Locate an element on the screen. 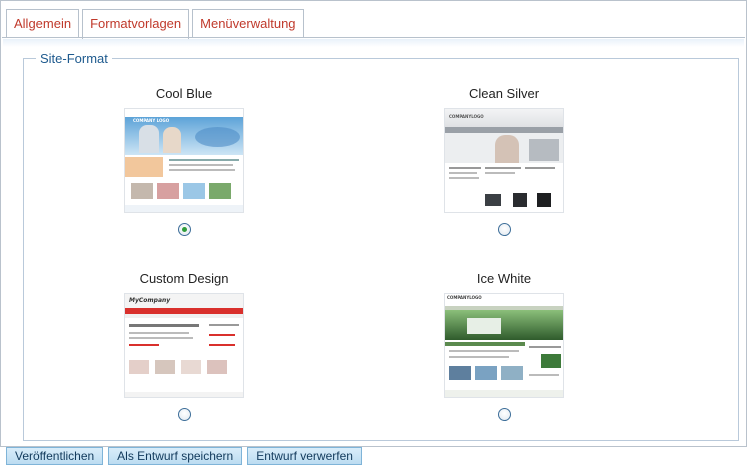 Image resolution: width=747 pixels, height=470 pixels. tab-gradient is located at coordinates (373, 43).